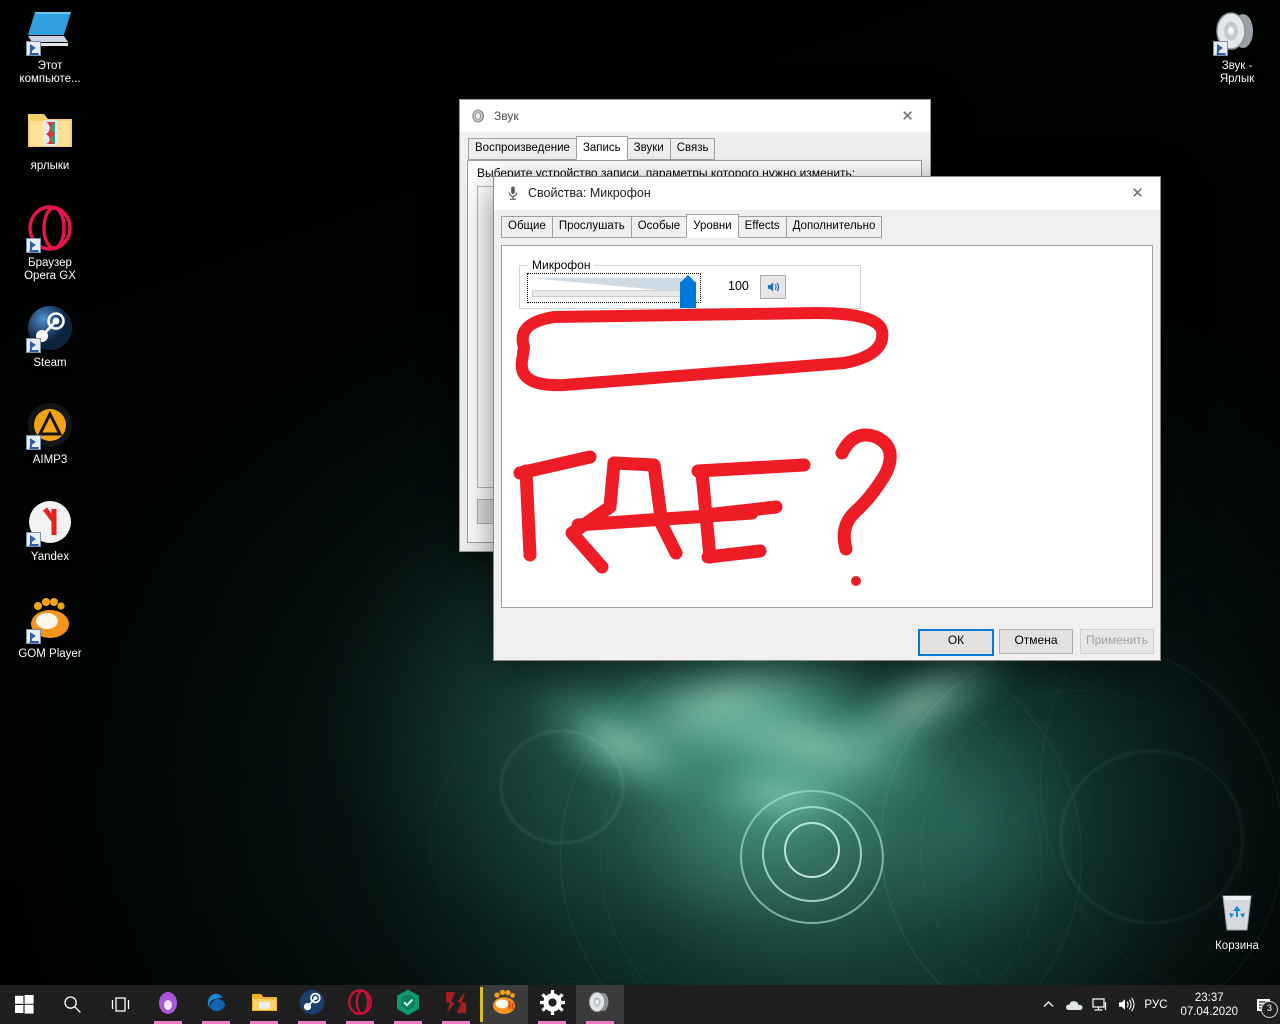 This screenshot has width=1280, height=1024. Describe the element at coordinates (659, 227) in the screenshot. I see `tab-особые: Особые` at that location.